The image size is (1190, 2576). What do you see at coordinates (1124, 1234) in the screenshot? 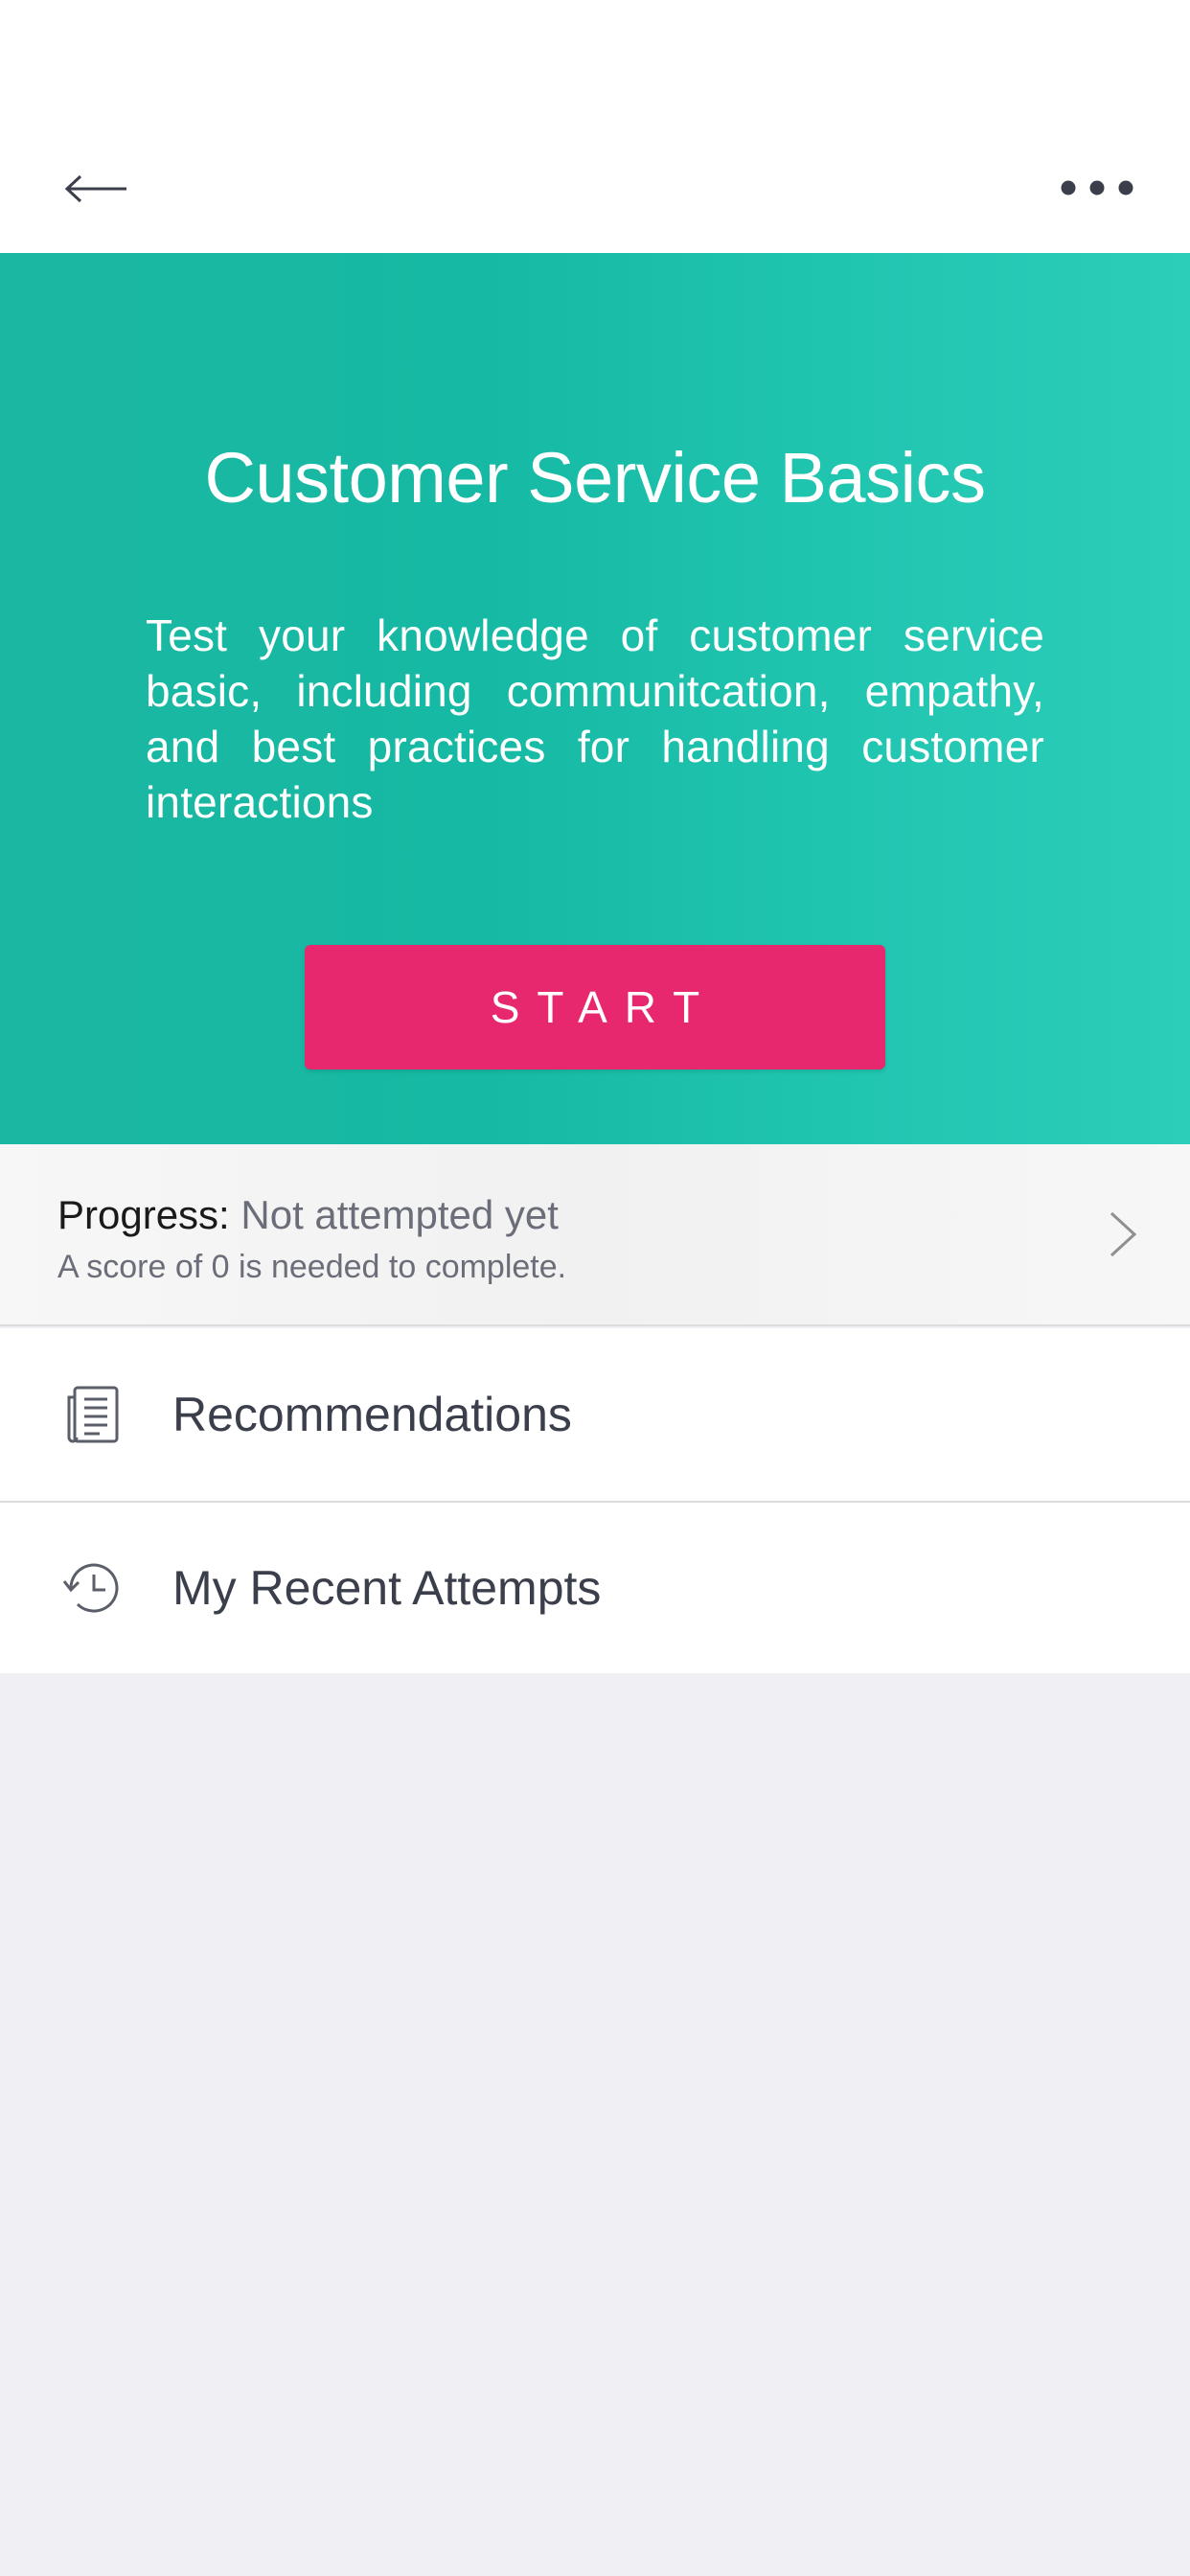
I see `chevron-right-icon` at bounding box center [1124, 1234].